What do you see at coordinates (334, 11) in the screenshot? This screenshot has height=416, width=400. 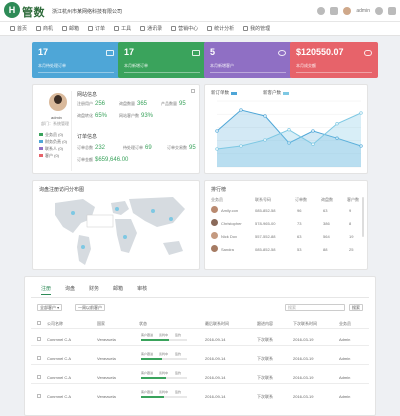 I see `grid-icon` at bounding box center [334, 11].